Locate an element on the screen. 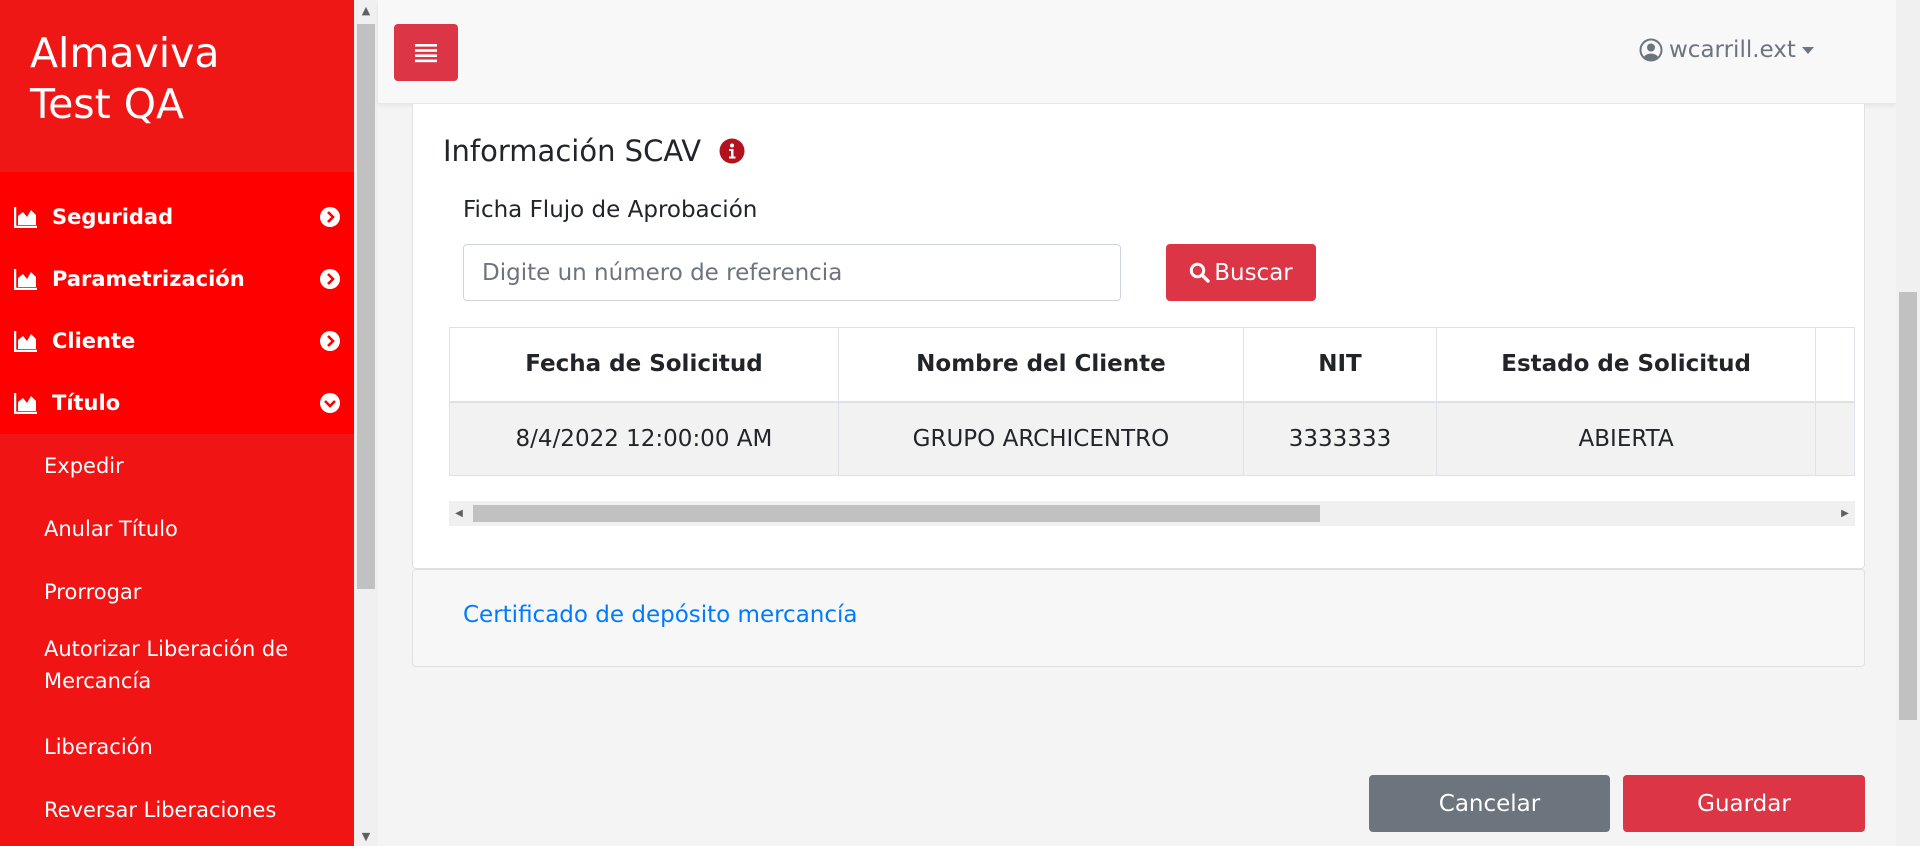  sidebar-subitem-liberacion: Liberación is located at coordinates (177, 746).